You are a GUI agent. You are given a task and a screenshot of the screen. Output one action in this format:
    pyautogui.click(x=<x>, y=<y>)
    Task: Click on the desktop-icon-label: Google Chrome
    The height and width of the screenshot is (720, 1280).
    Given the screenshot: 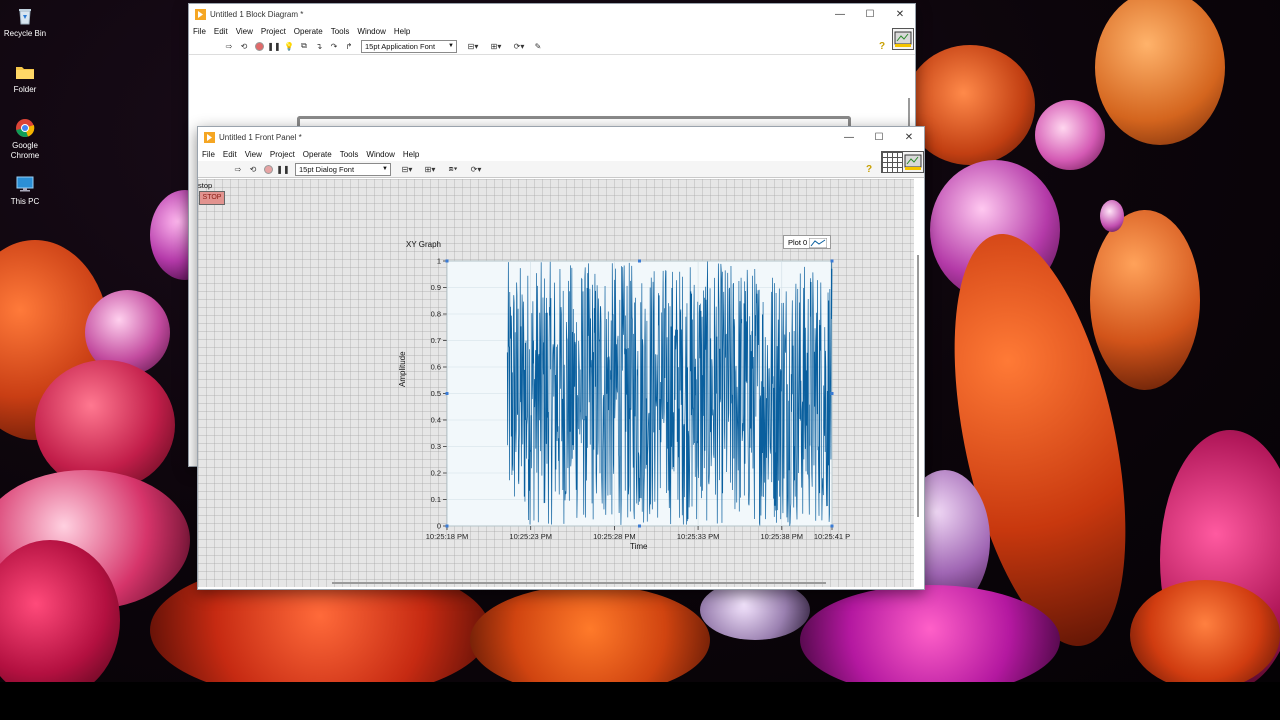 What is the action you would take?
    pyautogui.click(x=25, y=150)
    